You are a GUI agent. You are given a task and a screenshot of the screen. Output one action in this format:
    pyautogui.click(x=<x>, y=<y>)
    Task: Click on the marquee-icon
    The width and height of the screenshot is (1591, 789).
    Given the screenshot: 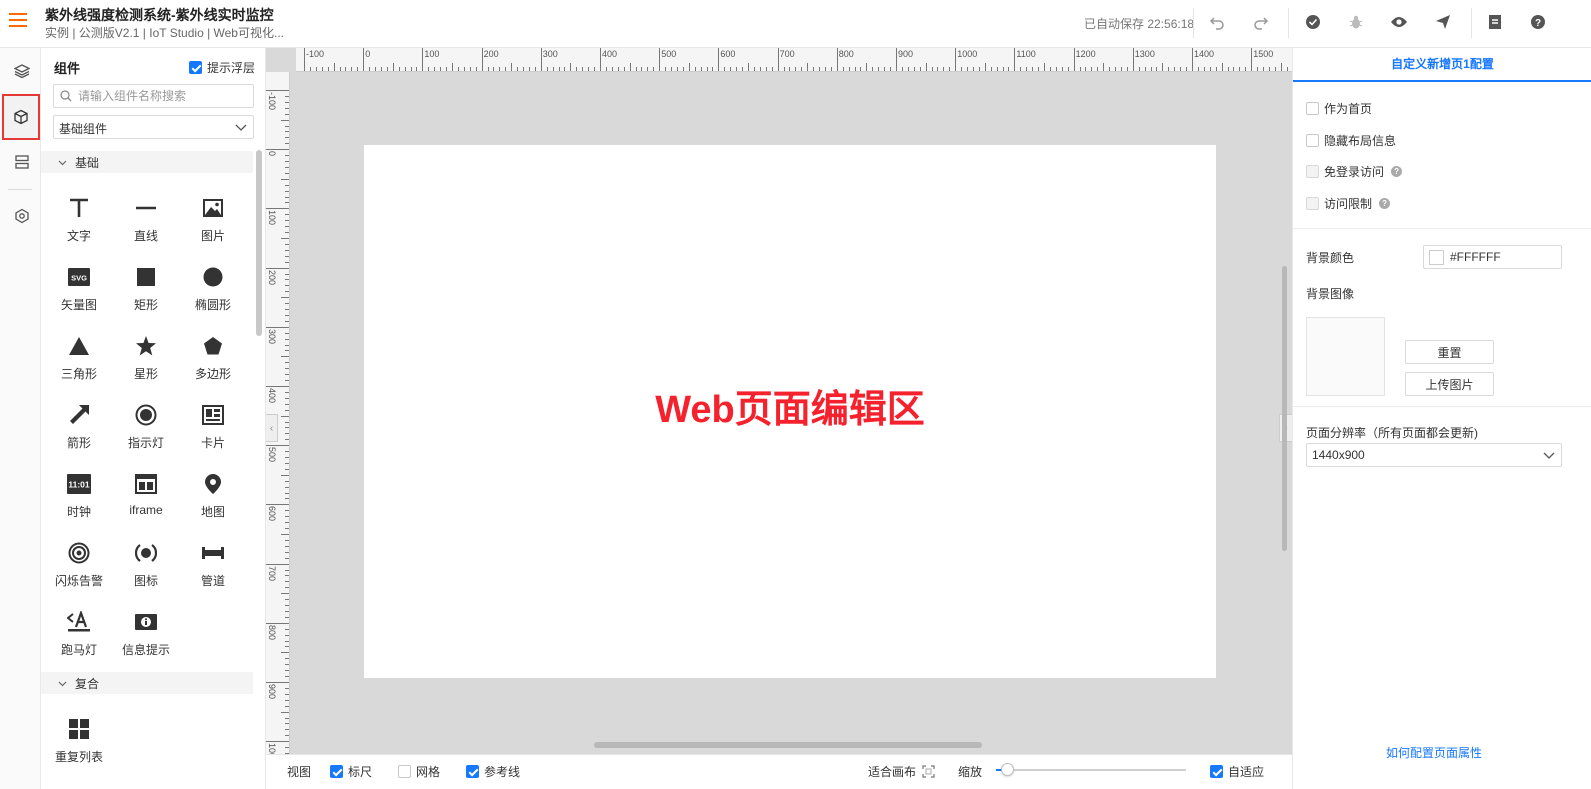 What is the action you would take?
    pyautogui.click(x=79, y=622)
    